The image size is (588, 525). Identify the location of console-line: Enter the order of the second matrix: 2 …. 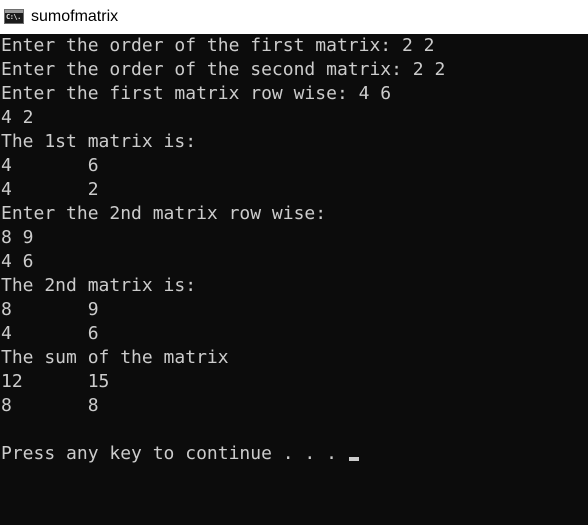
(223, 69).